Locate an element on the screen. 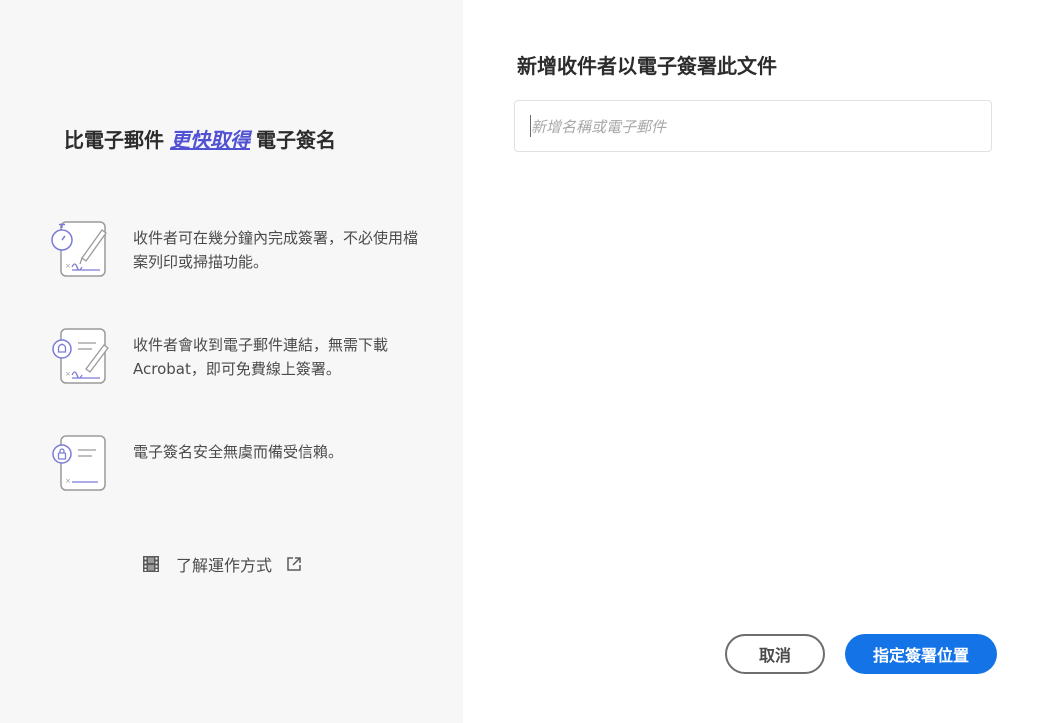  headline-suffix: 電子簽名 is located at coordinates (296, 140).